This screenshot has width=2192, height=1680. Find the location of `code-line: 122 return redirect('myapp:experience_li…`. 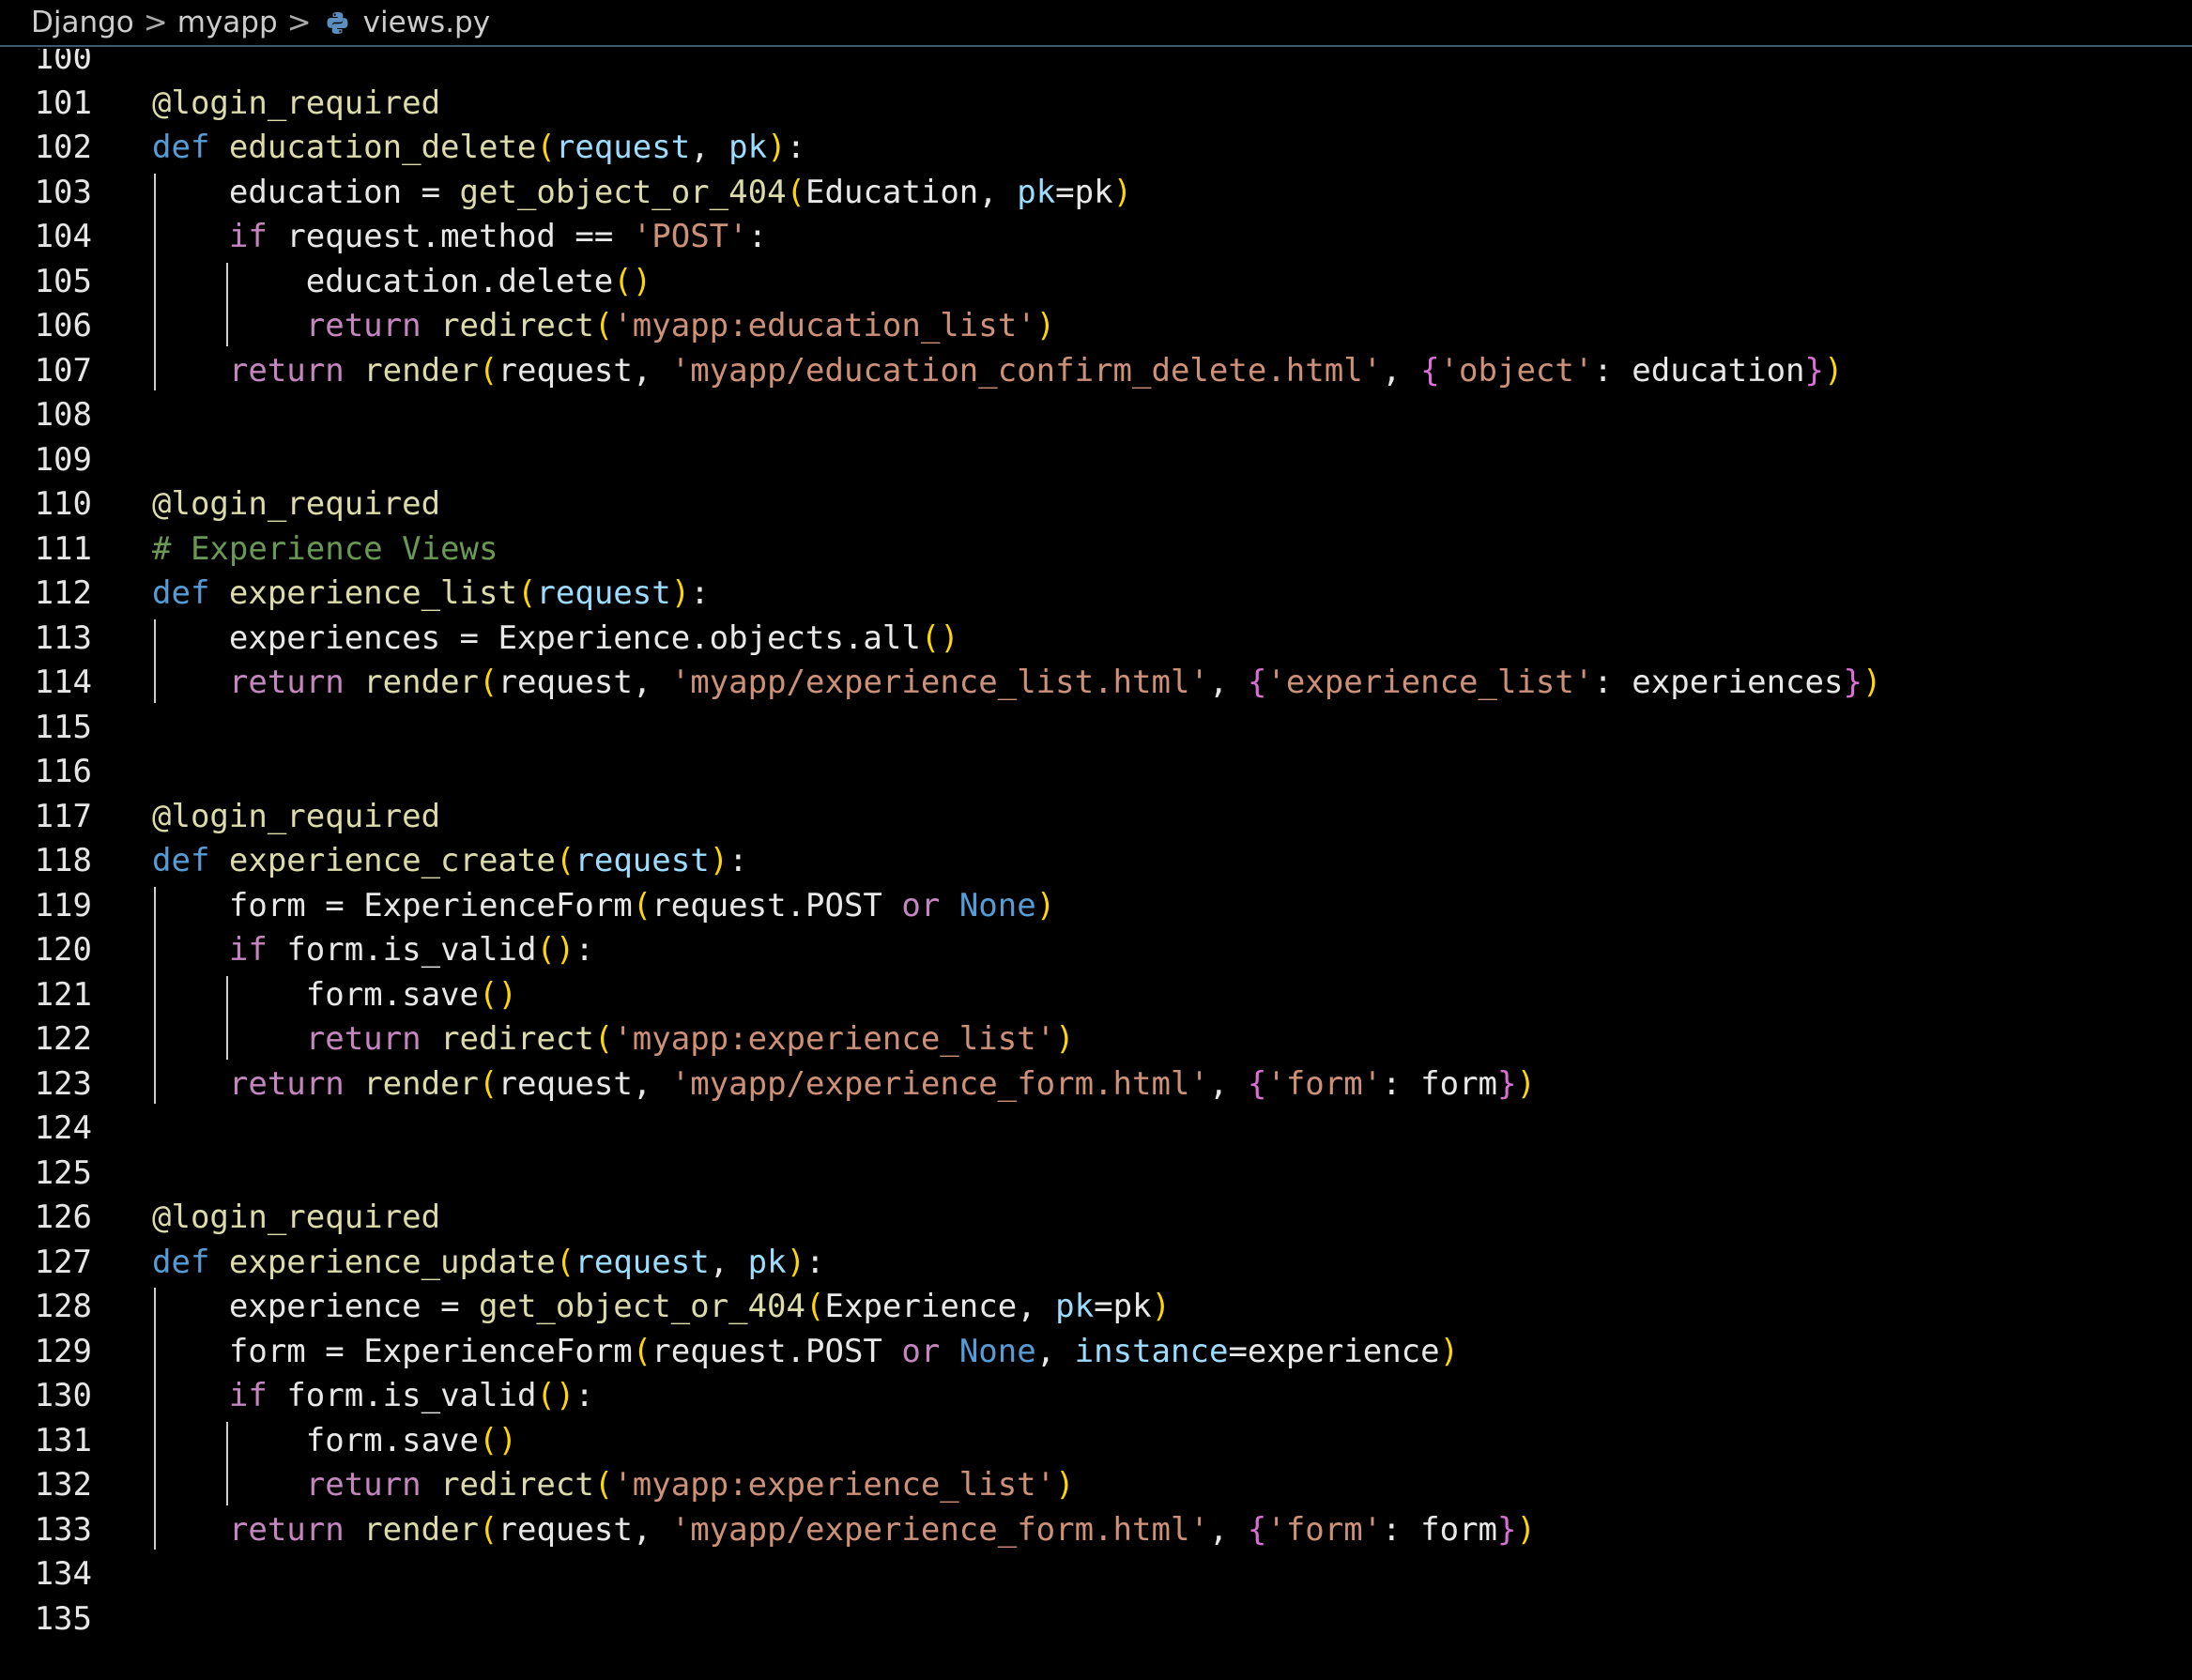

code-line: 122 return redirect('myapp:experience_li… is located at coordinates (1096, 1039).